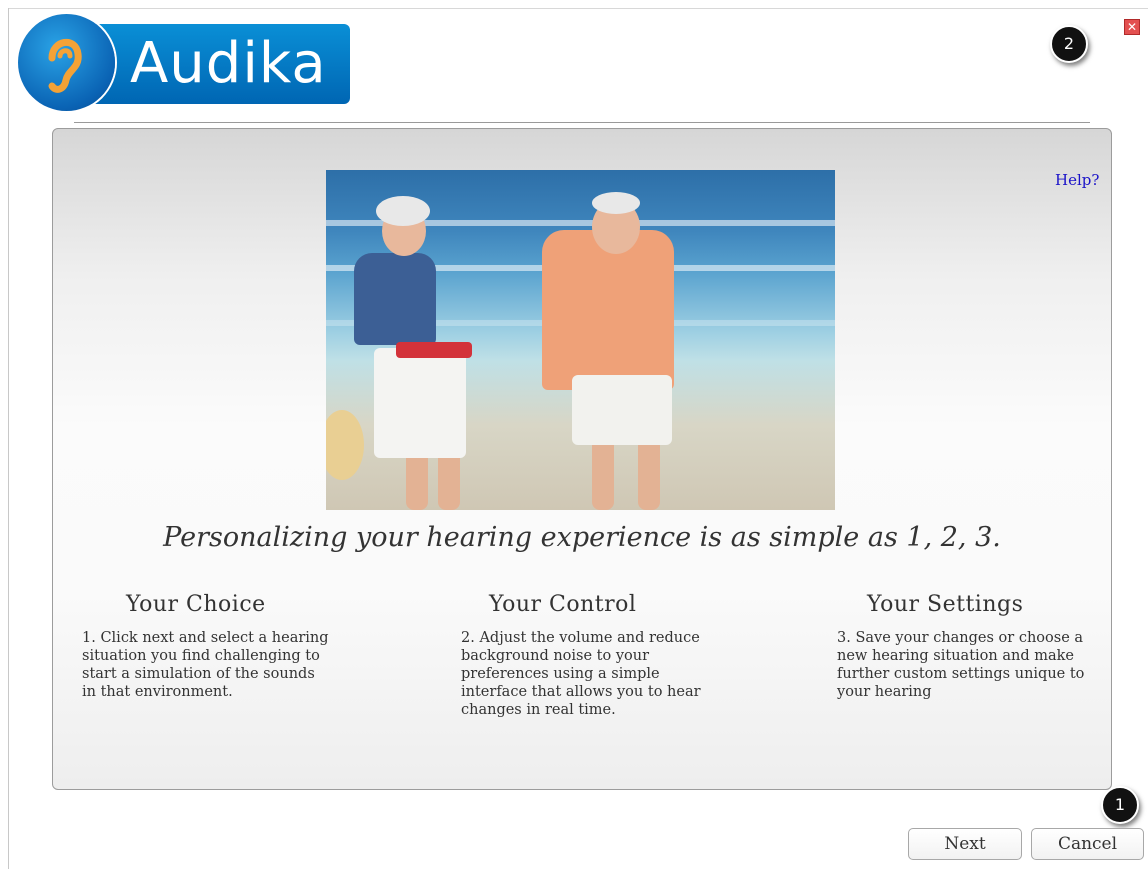 This screenshot has width=1148, height=869. Describe the element at coordinates (608, 310) in the screenshot. I see `photo-man-shirt` at that location.